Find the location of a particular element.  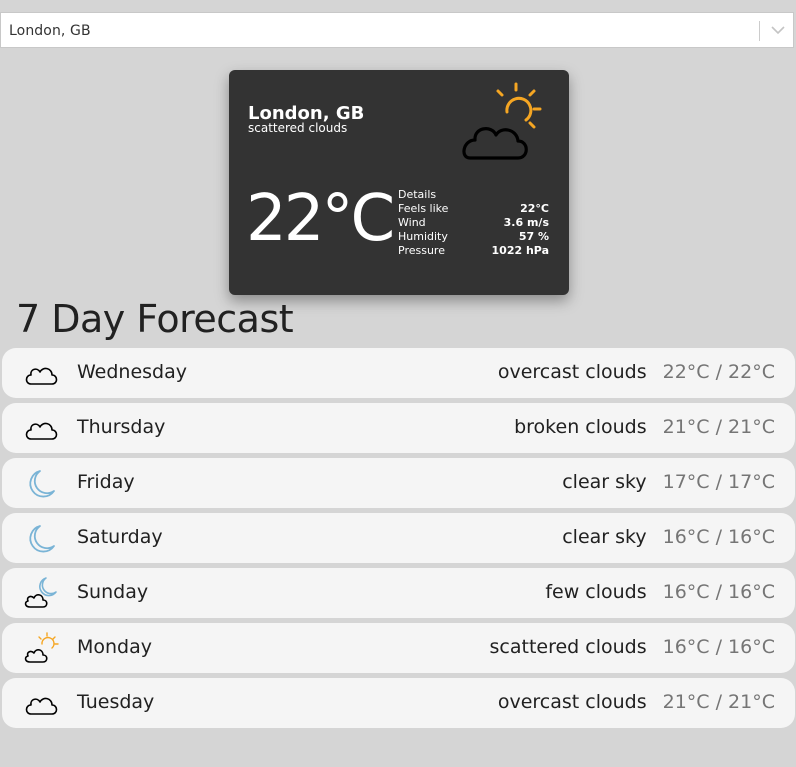

detail-value: 3.6 m/s is located at coordinates (526, 222).